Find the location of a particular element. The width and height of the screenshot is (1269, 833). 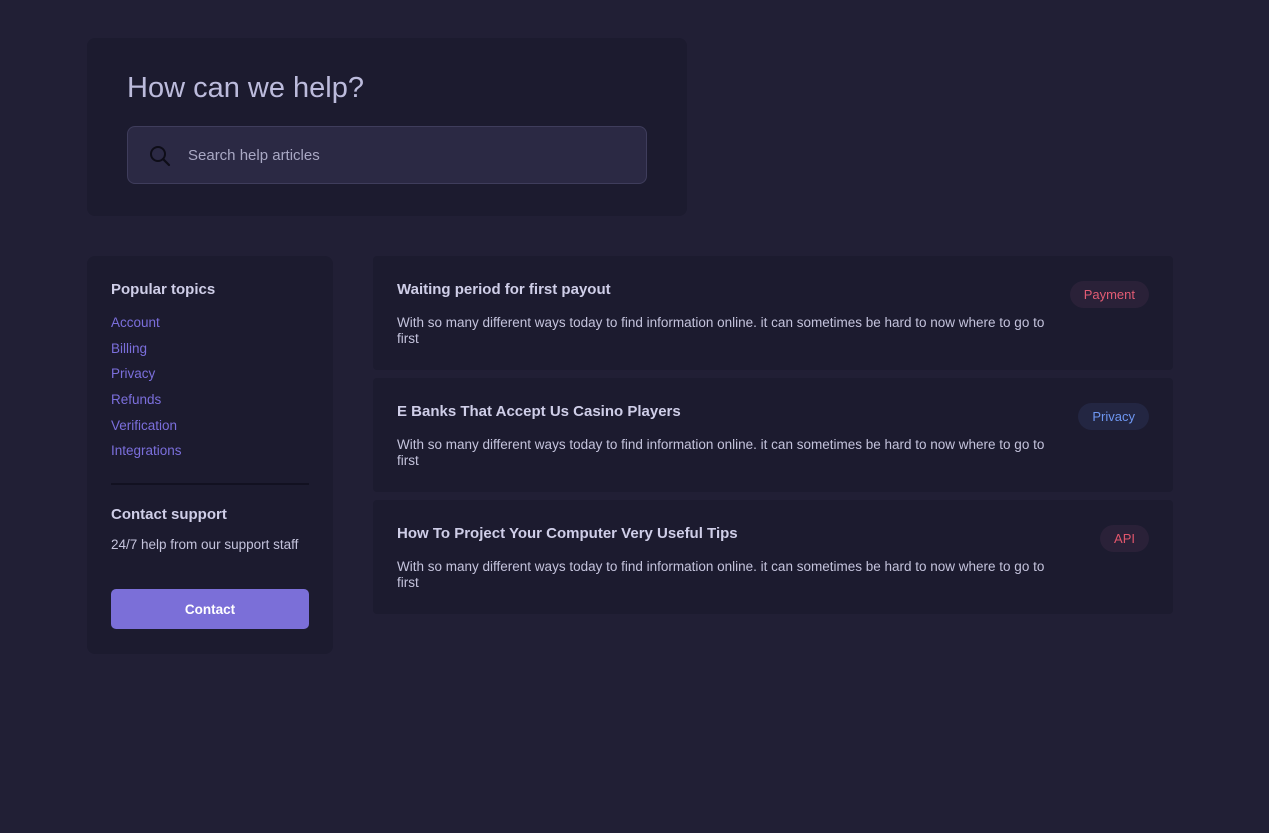

topic-link-billing: Billing is located at coordinates (129, 348).